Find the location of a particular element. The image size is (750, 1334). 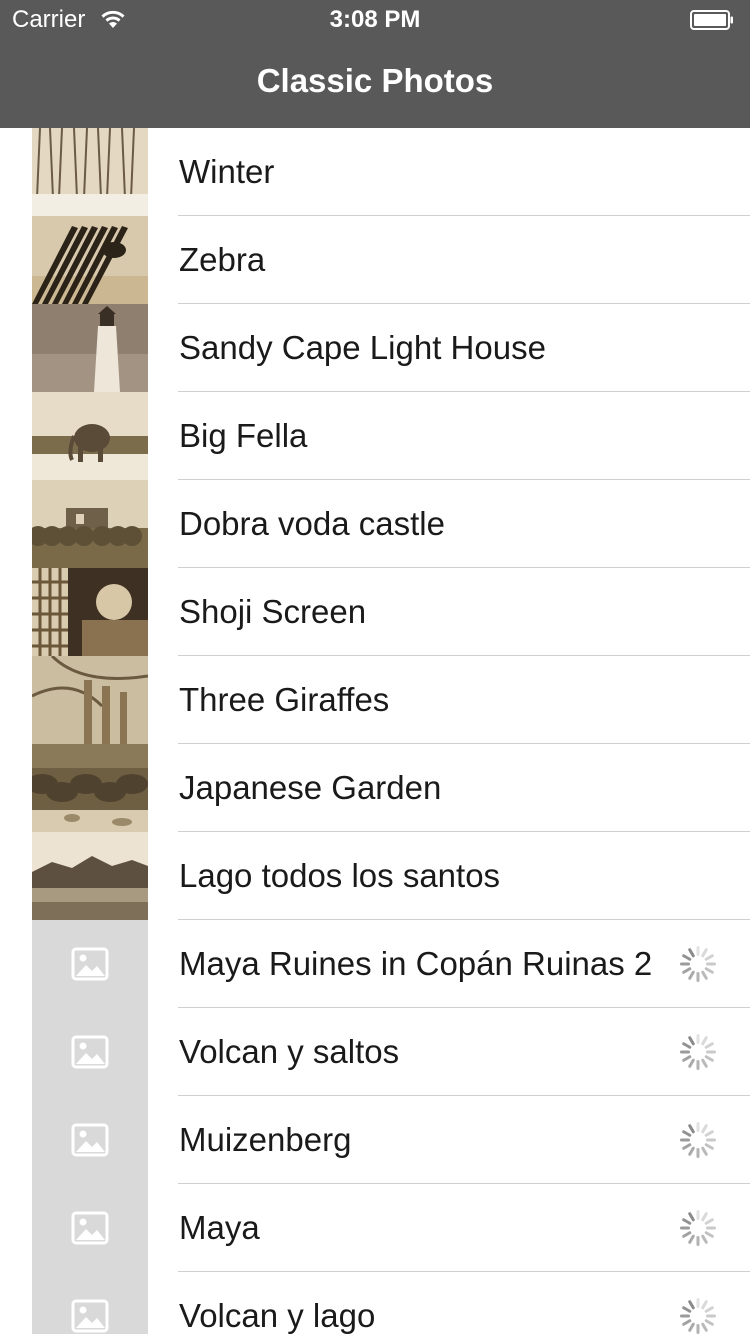

status-bar: Carrier 3:08 PM is located at coordinates (375, 20).